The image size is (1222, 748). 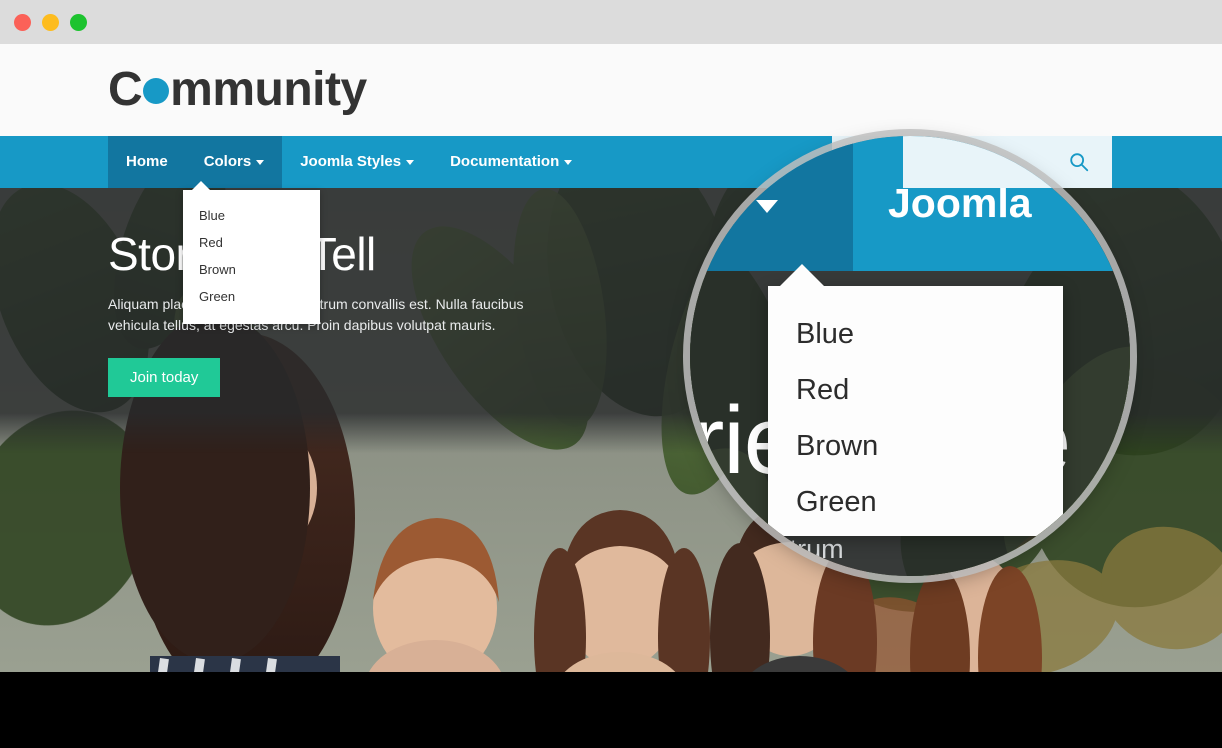 I want to click on colors-dropdown-menu: Blue Red Brown Green, so click(x=251, y=257).